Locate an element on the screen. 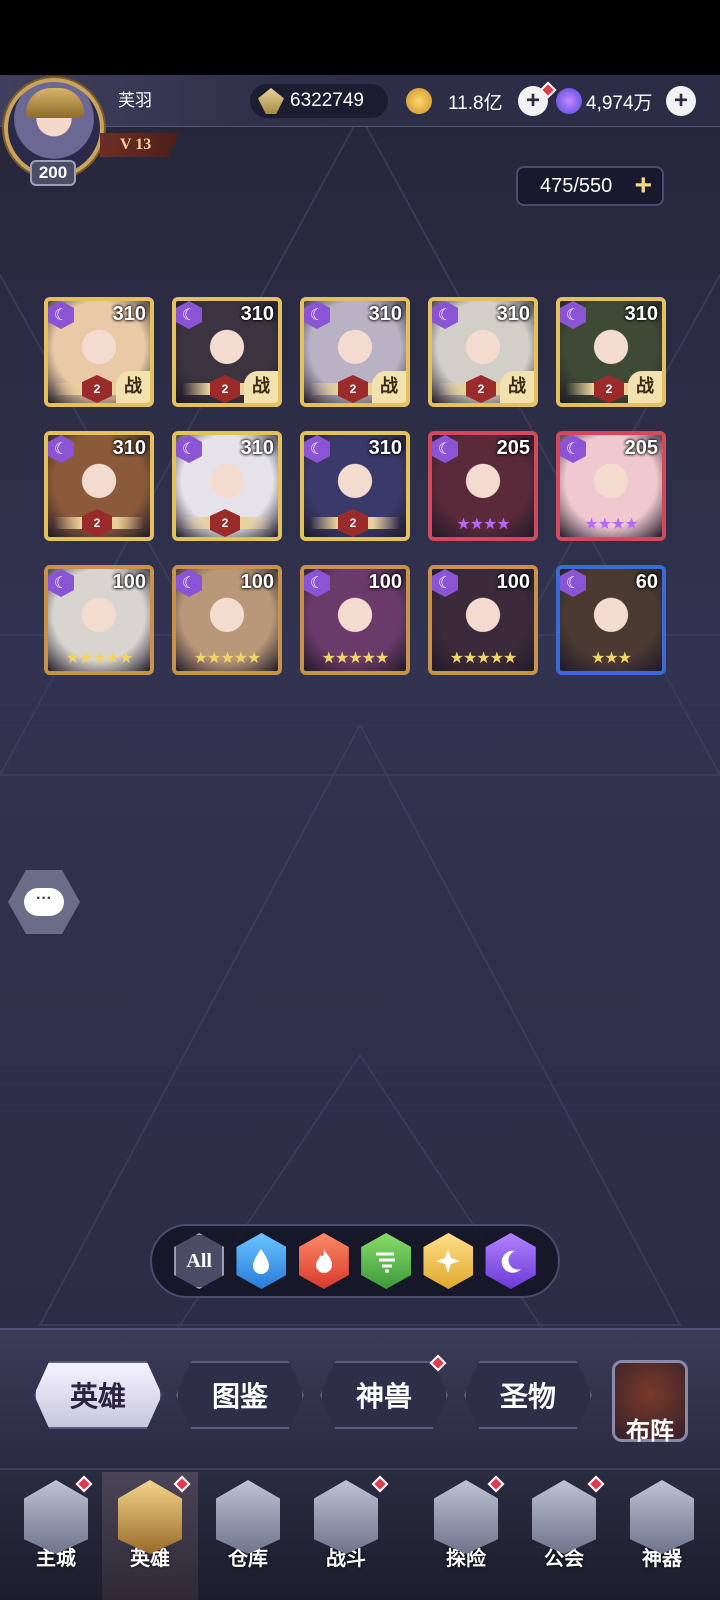  hero-level: 60 is located at coordinates (646, 582).